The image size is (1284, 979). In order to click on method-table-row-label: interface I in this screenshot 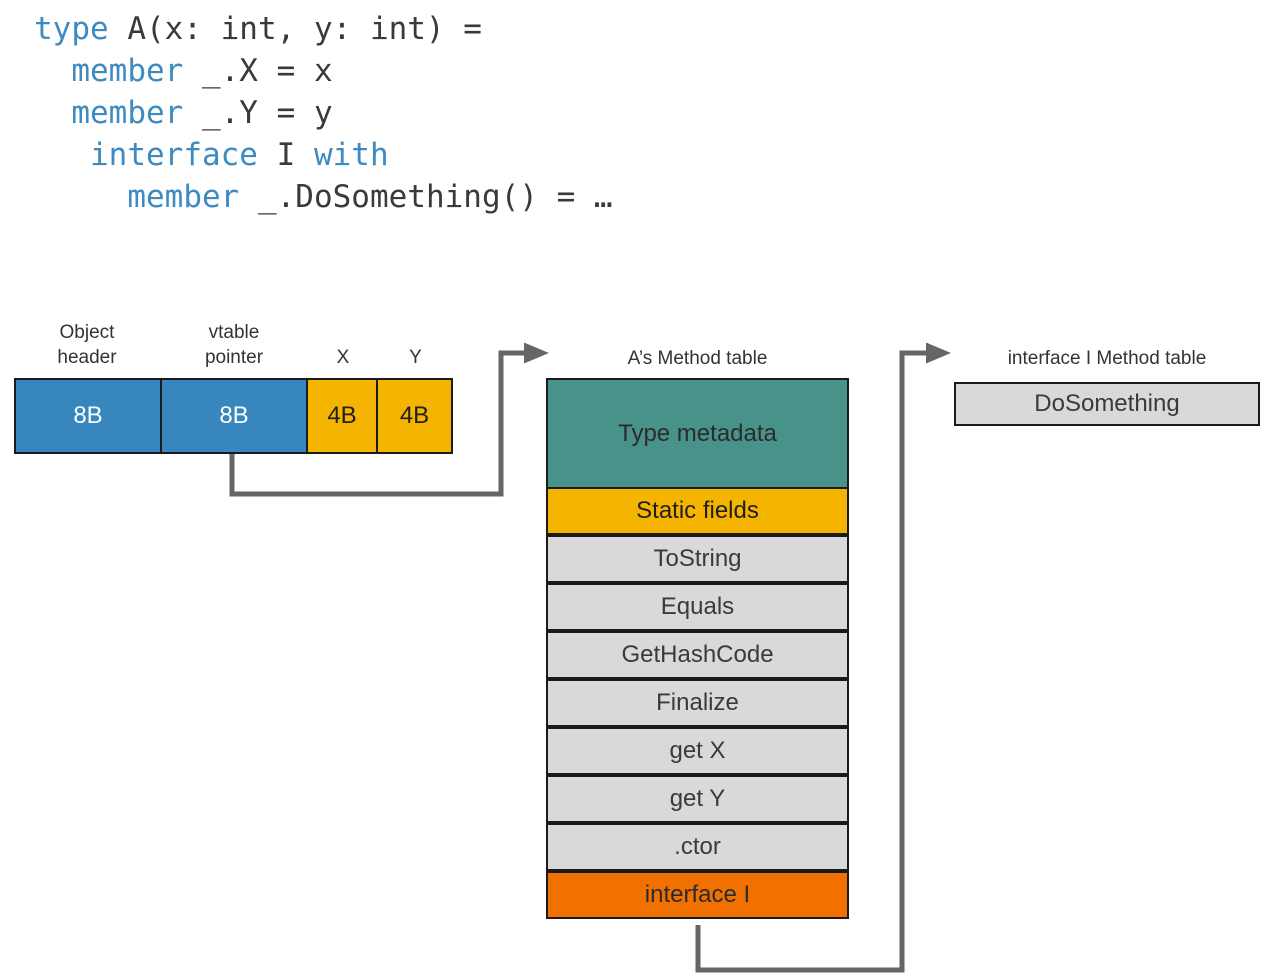, I will do `click(697, 894)`.